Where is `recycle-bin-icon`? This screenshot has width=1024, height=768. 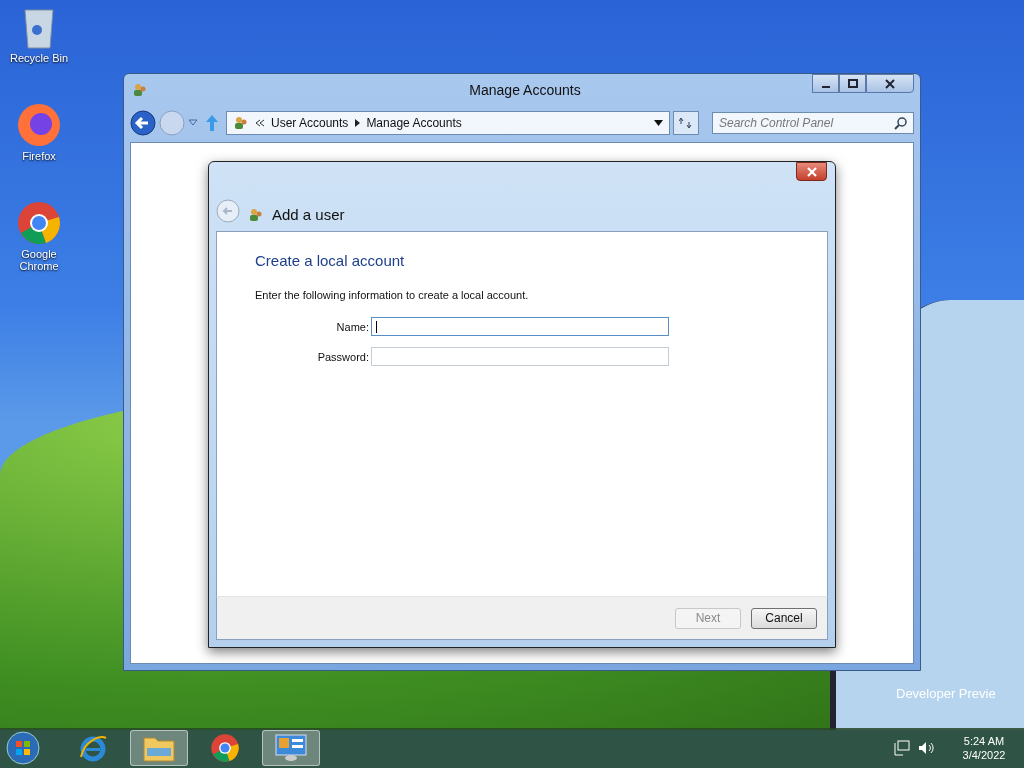
recycle-bin-icon is located at coordinates (39, 28).